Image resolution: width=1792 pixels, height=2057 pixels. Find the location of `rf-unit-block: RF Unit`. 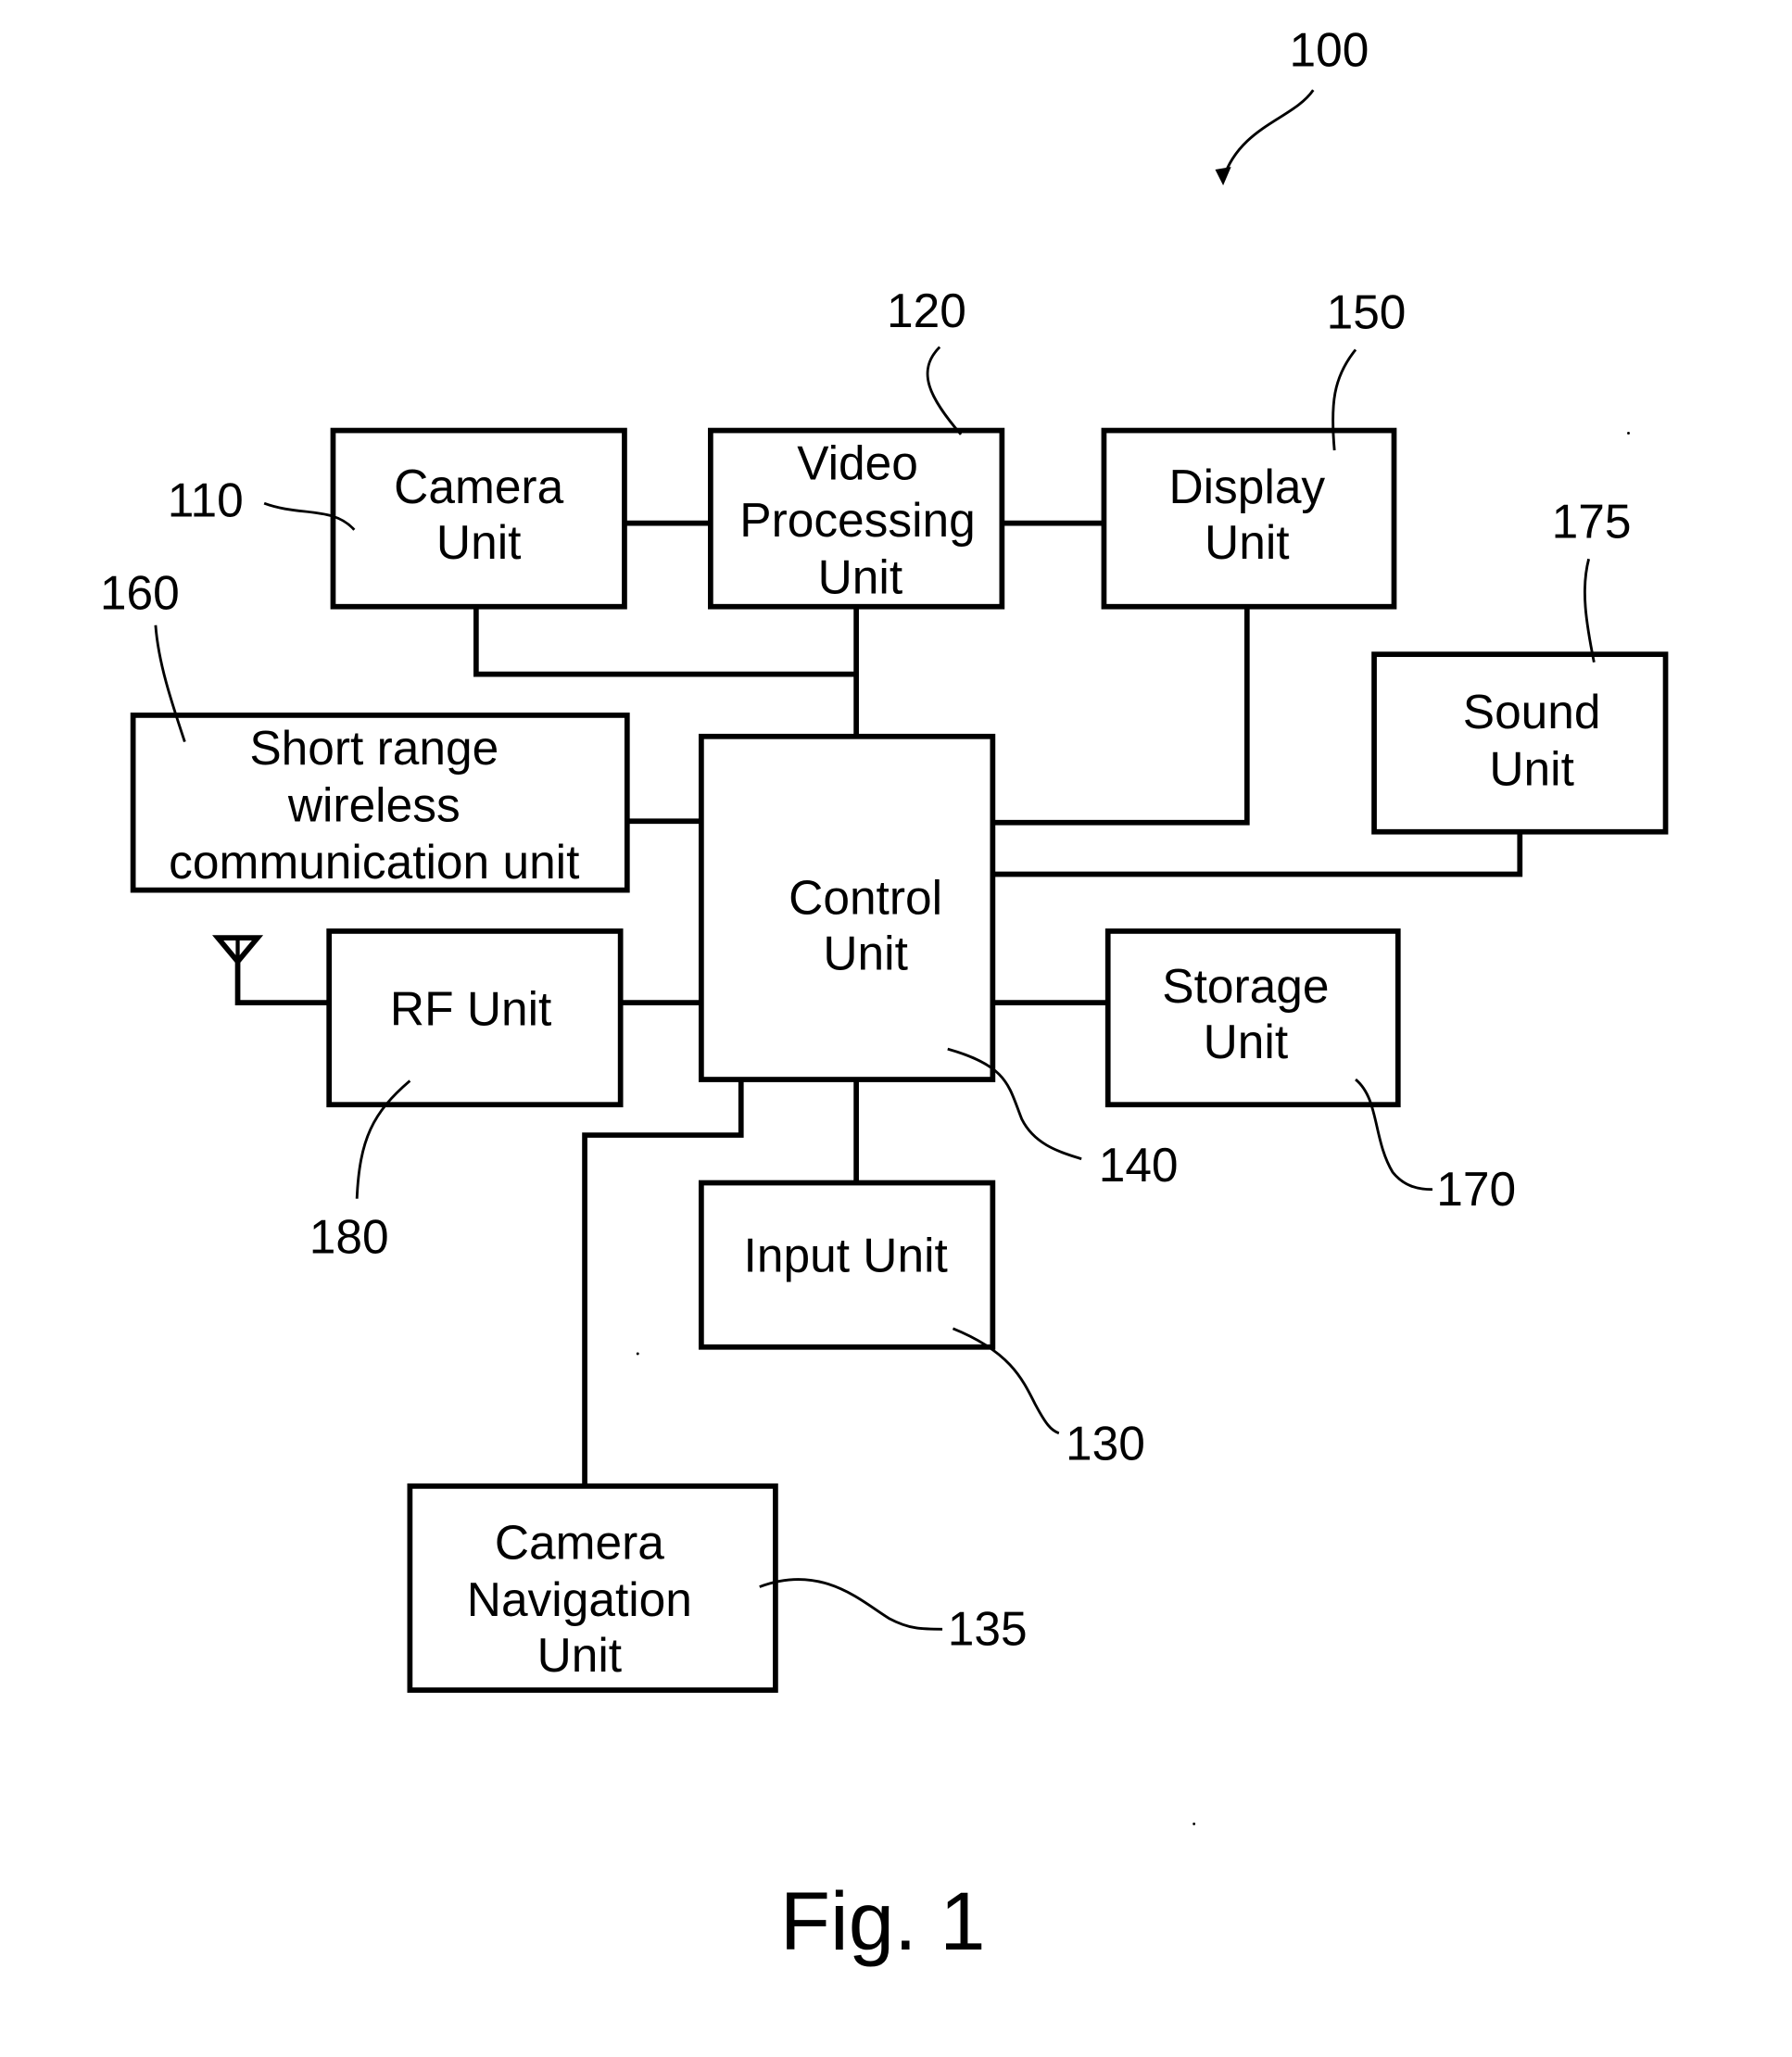

rf-unit-block: RF Unit is located at coordinates (475, 1018).